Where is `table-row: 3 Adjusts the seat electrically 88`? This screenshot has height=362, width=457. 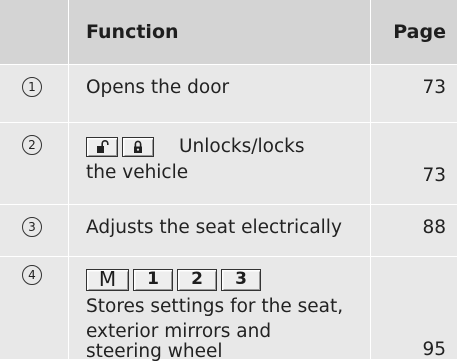 table-row: 3 Adjusts the seat electrically 88 is located at coordinates (228, 230).